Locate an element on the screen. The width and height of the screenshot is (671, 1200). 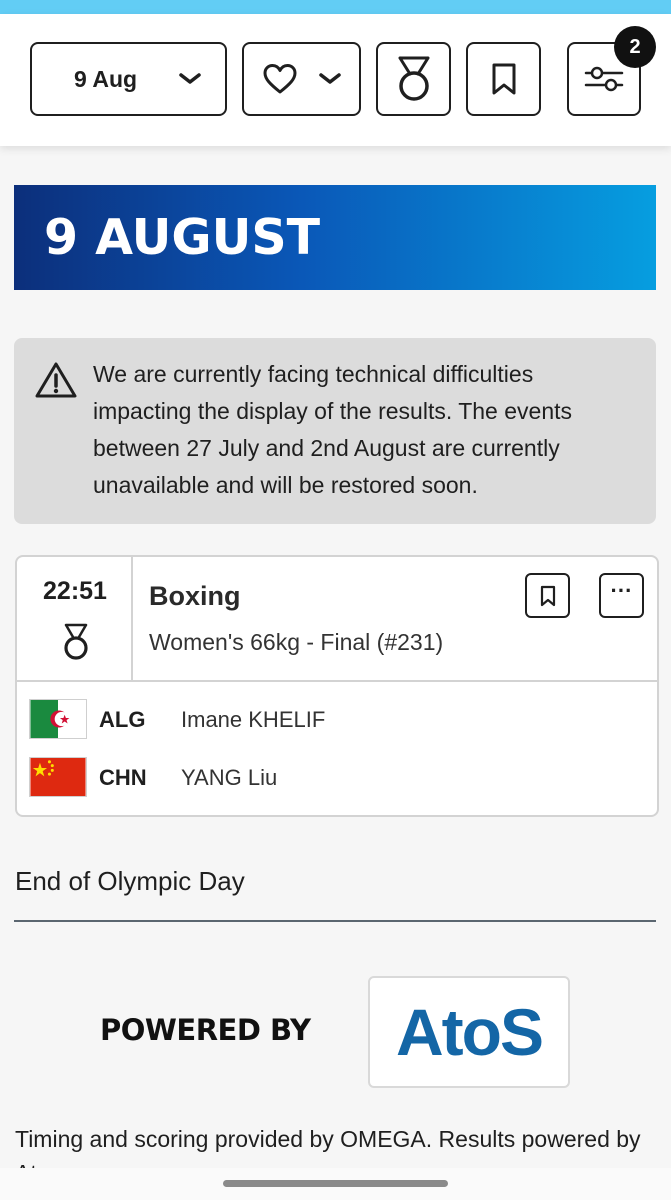
warning-icon is located at coordinates (56, 380).